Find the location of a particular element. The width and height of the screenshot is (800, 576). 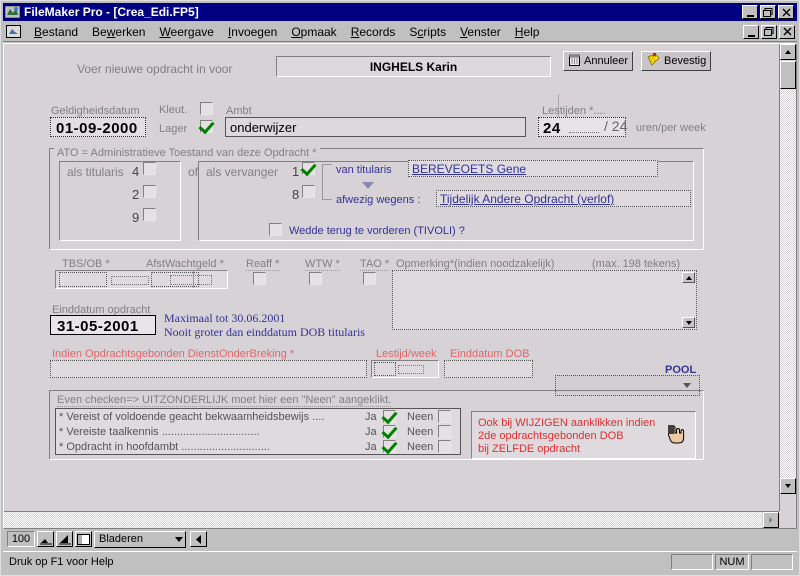

dob-lestijd-field is located at coordinates (385, 369).